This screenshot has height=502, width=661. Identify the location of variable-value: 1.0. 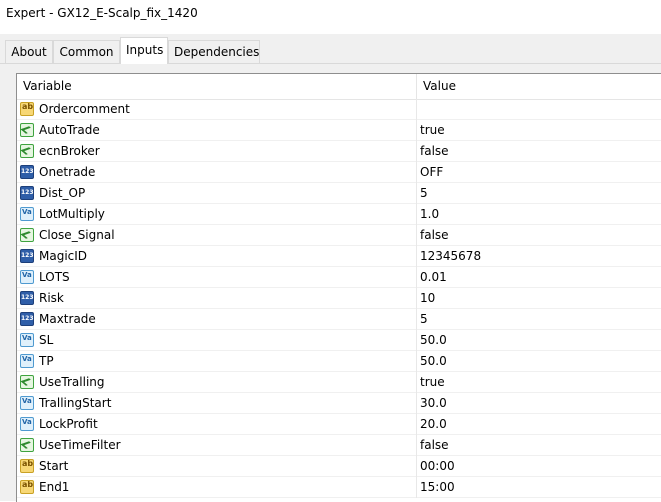
(429, 214).